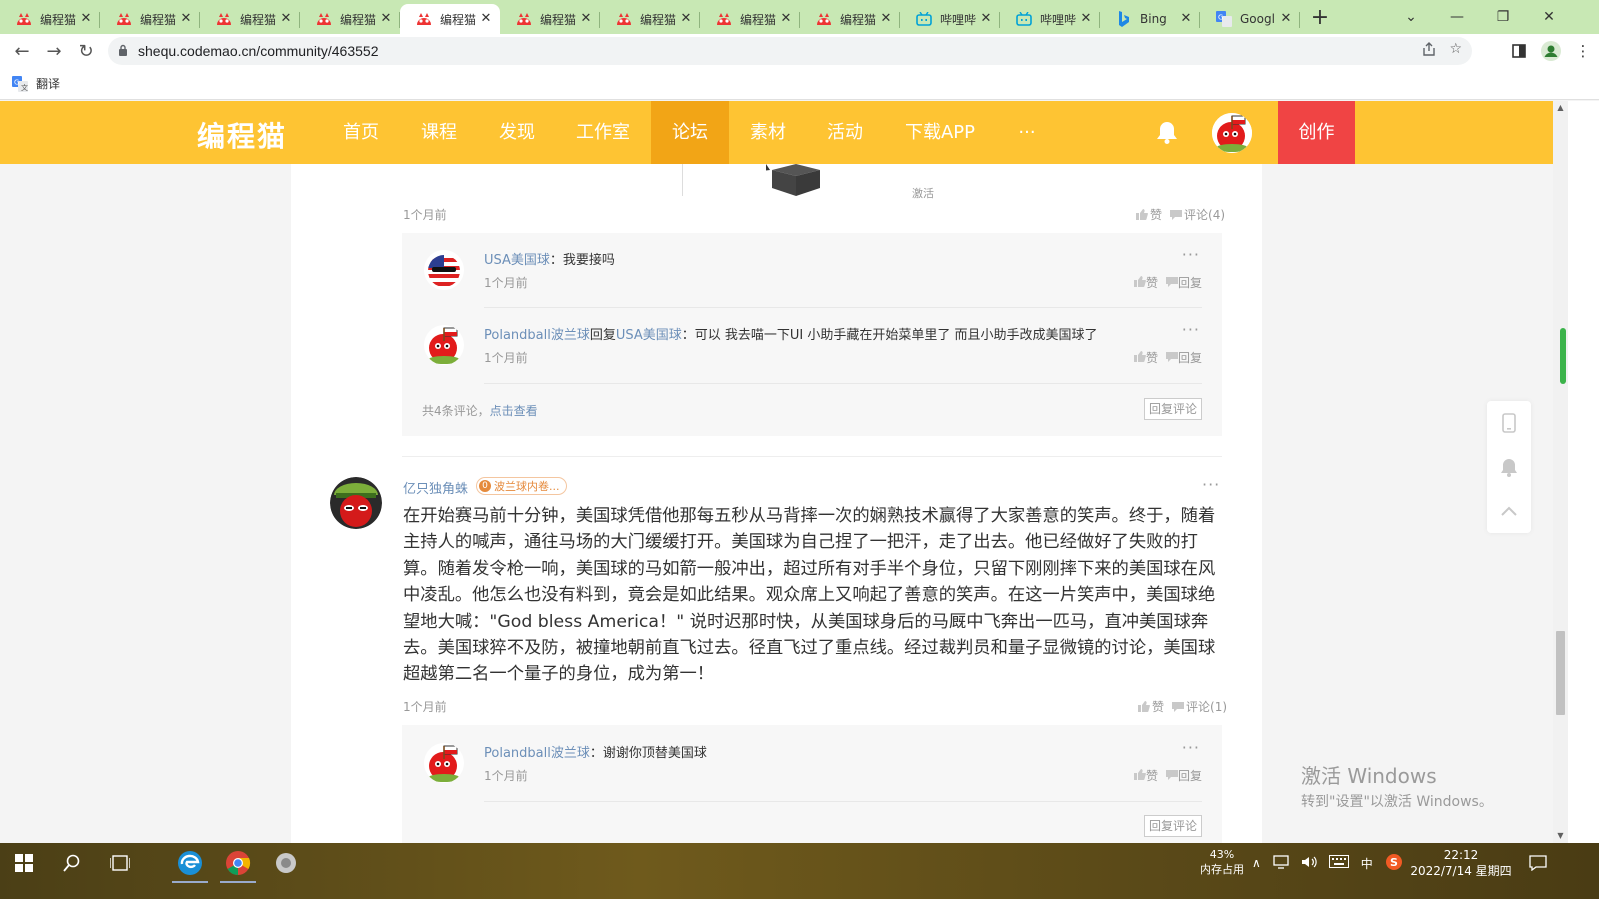  What do you see at coordinates (242, 135) in the screenshot?
I see `site-logo: 编程猫` at bounding box center [242, 135].